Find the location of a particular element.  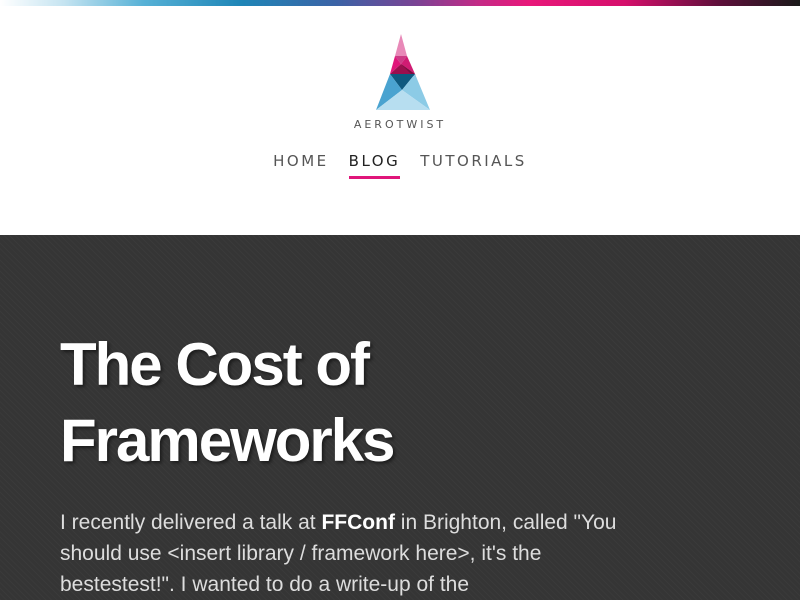

nav-tutorials: TUTORIALS is located at coordinates (473, 164).